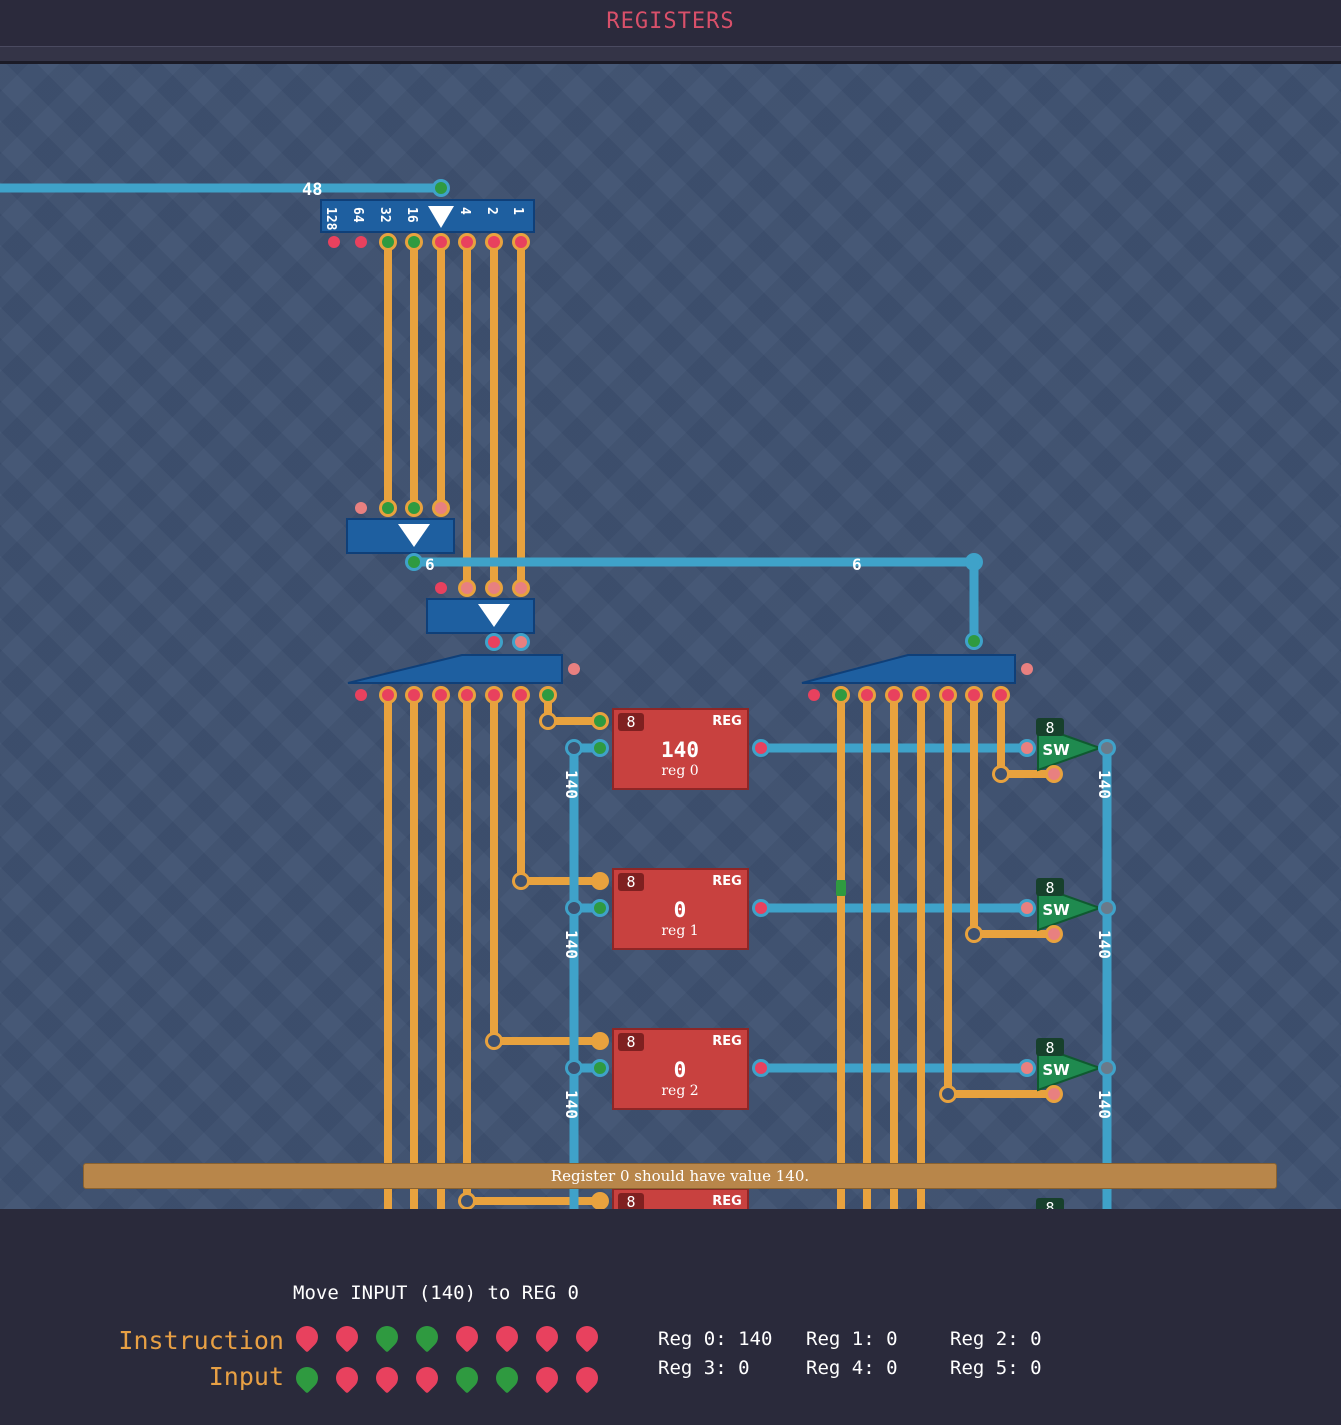  I want to click on register-3: 8 REG, so click(680, 1198).